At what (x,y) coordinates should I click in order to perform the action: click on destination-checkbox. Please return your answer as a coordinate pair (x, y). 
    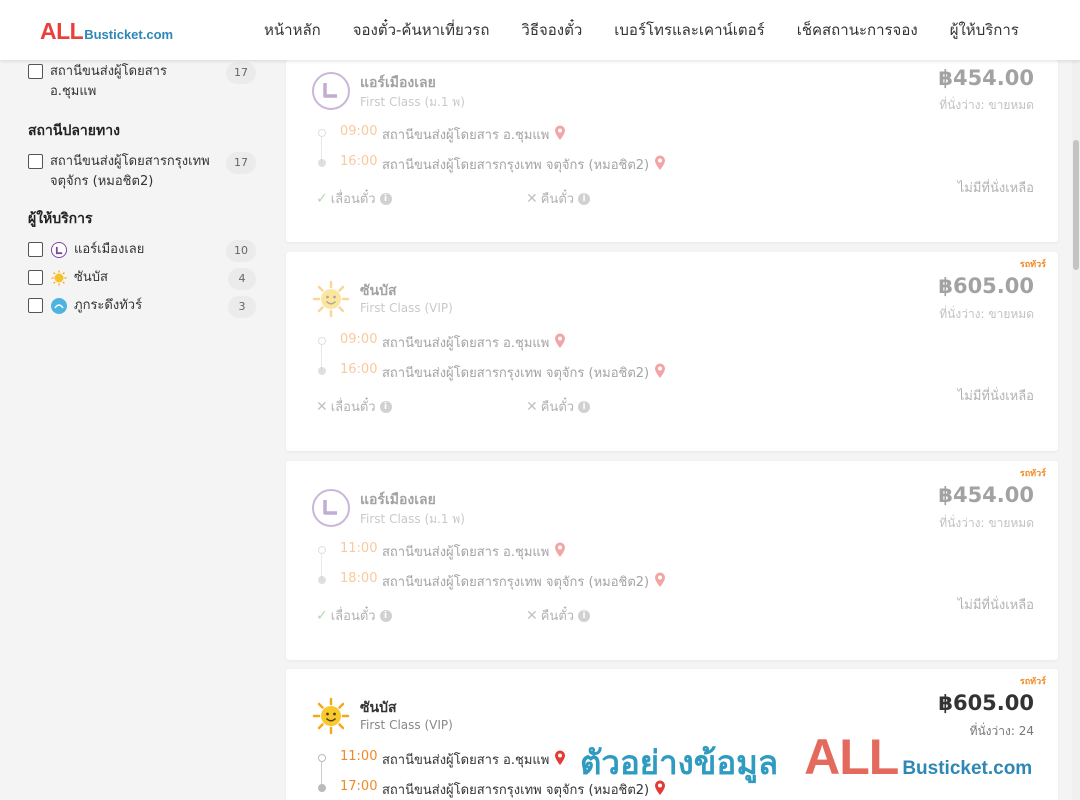
    Looking at the image, I should click on (35, 161).